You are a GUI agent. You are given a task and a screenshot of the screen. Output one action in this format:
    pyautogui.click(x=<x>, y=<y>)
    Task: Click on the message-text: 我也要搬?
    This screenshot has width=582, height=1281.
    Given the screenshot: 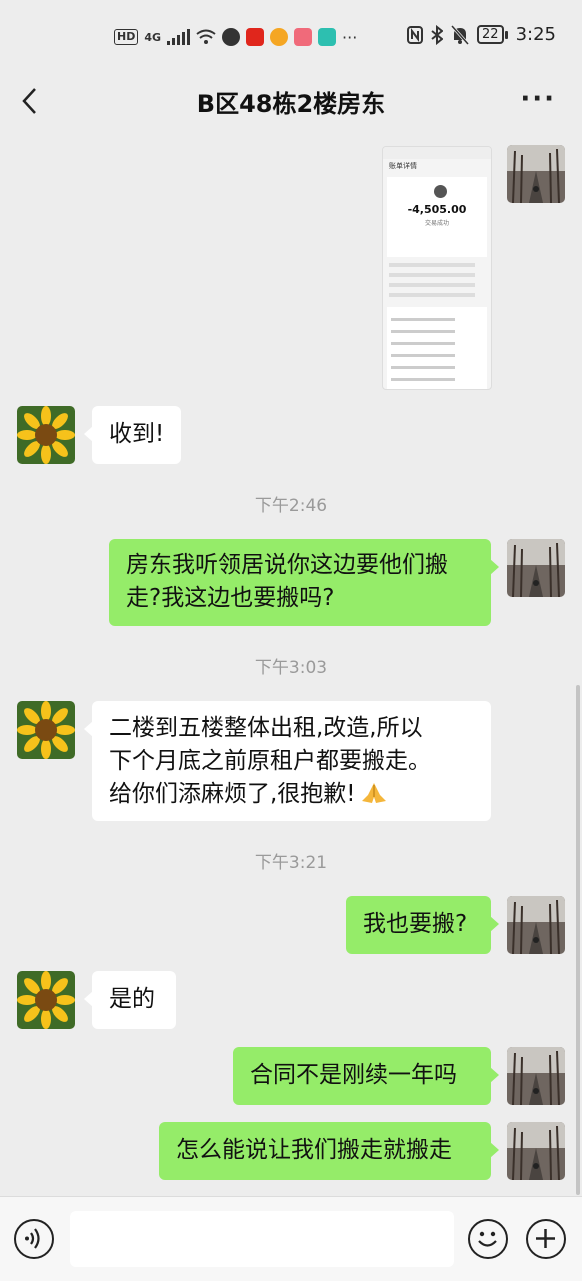 What is the action you would take?
    pyautogui.click(x=415, y=924)
    